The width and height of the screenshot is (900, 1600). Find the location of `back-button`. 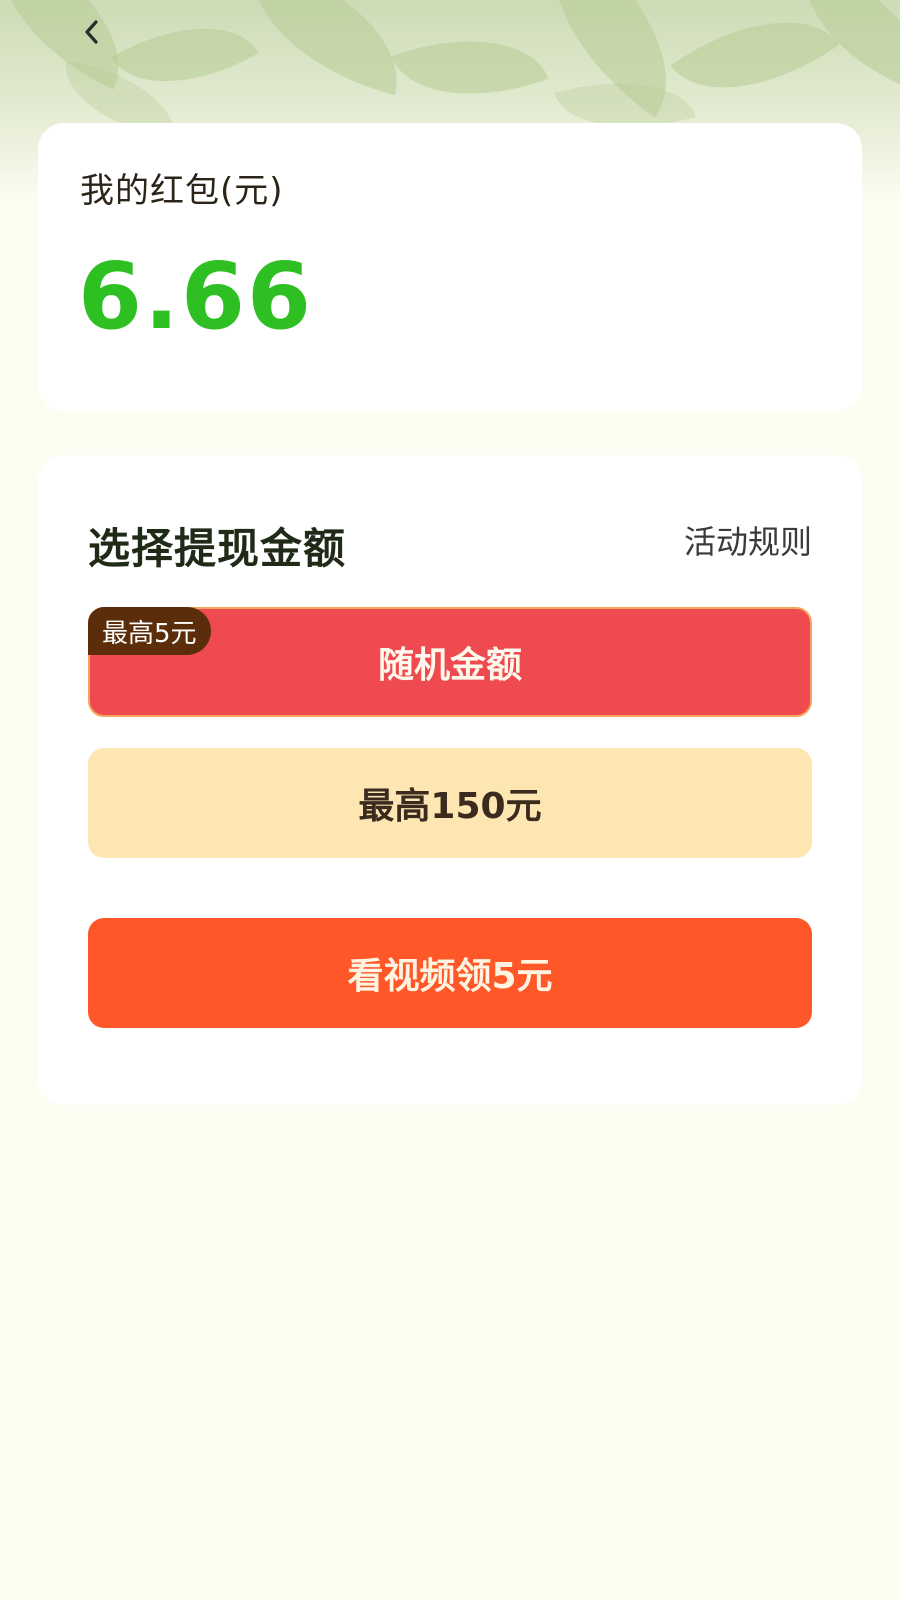

back-button is located at coordinates (92, 32).